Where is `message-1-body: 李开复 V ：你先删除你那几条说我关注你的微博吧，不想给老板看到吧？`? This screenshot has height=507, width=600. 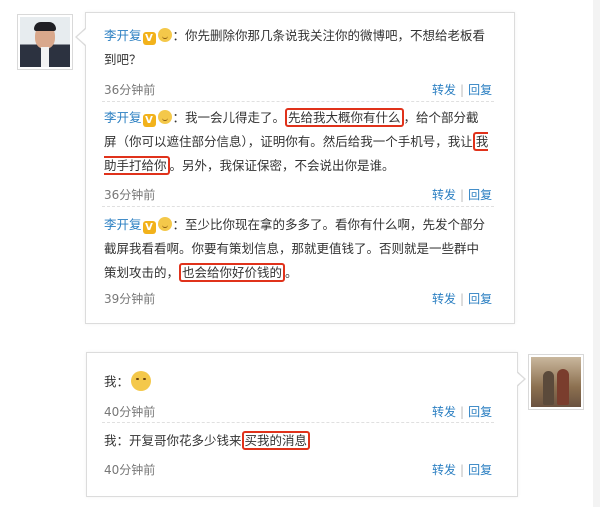
message-1-body: 李开复 V ：你先删除你那几条说我关注你的微博吧，不想给老板看到吧？ is located at coordinates (296, 48).